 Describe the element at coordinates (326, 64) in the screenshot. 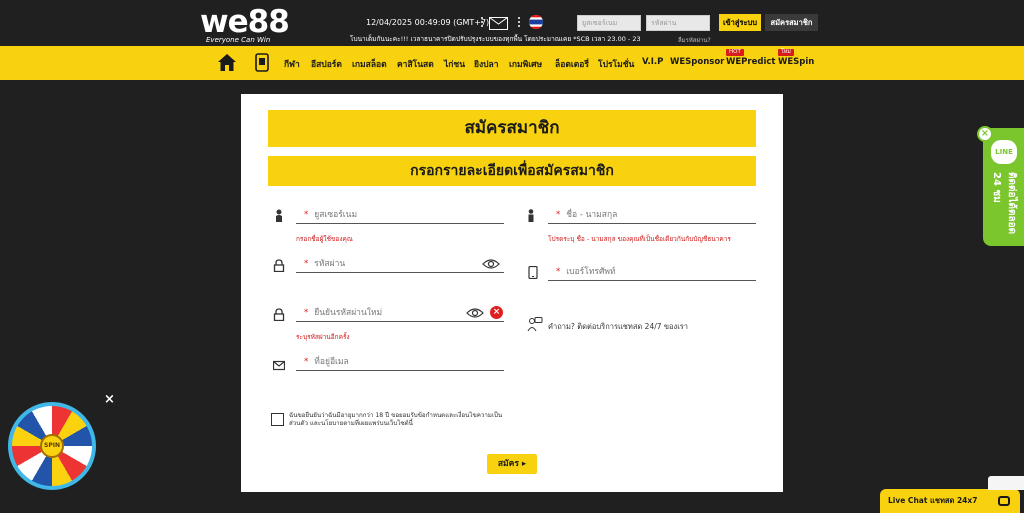

I see `nav-item-esports: อีสปอร์ต` at that location.